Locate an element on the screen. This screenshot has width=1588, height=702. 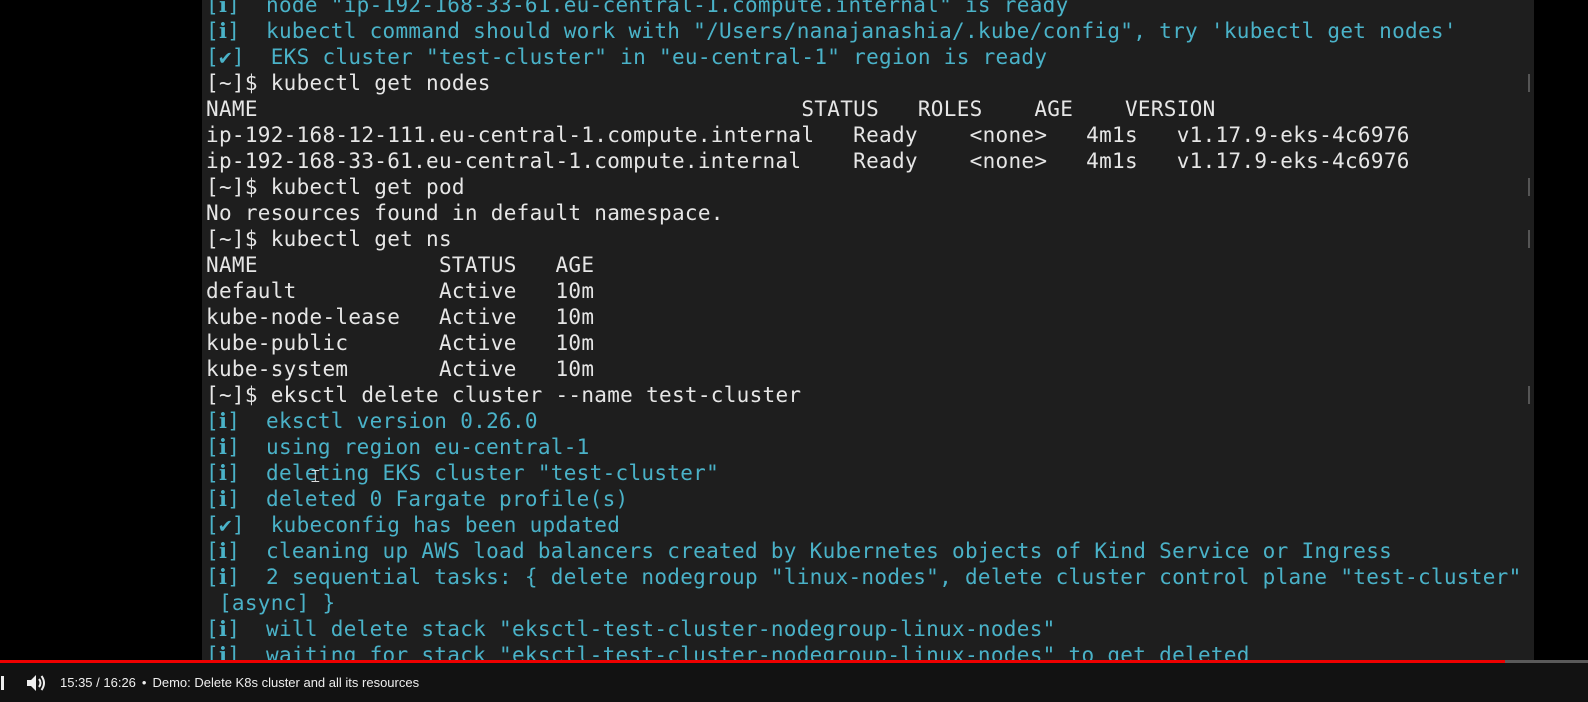
terminal-line: [ℹ] deleting EKS cluster "test-cluster" is located at coordinates (463, 473).